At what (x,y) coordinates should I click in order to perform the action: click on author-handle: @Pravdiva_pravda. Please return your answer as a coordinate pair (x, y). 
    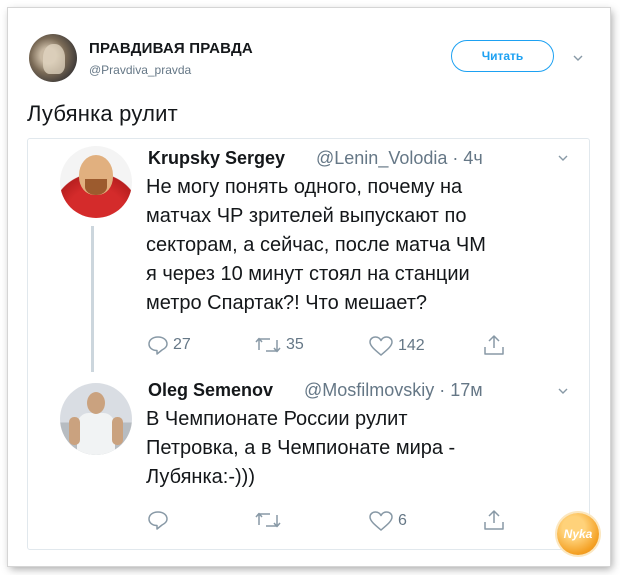
    Looking at the image, I should click on (140, 70).